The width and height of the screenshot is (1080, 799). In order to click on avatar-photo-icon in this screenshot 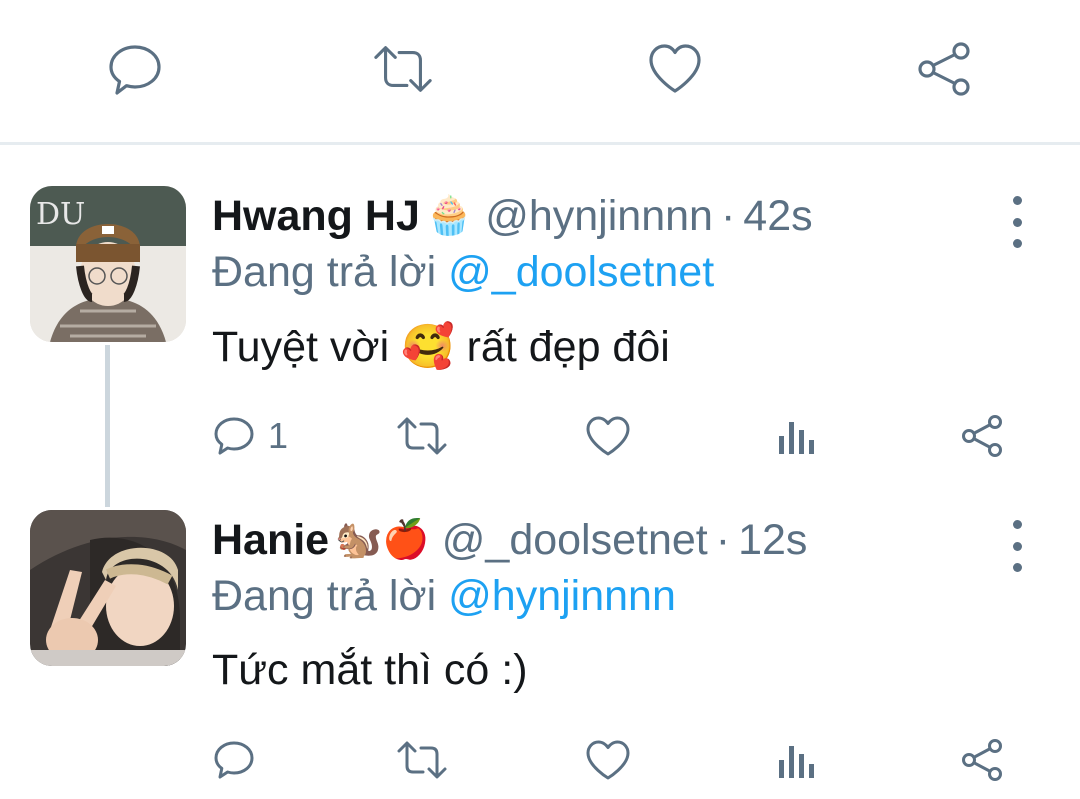, I will do `click(108, 588)`.